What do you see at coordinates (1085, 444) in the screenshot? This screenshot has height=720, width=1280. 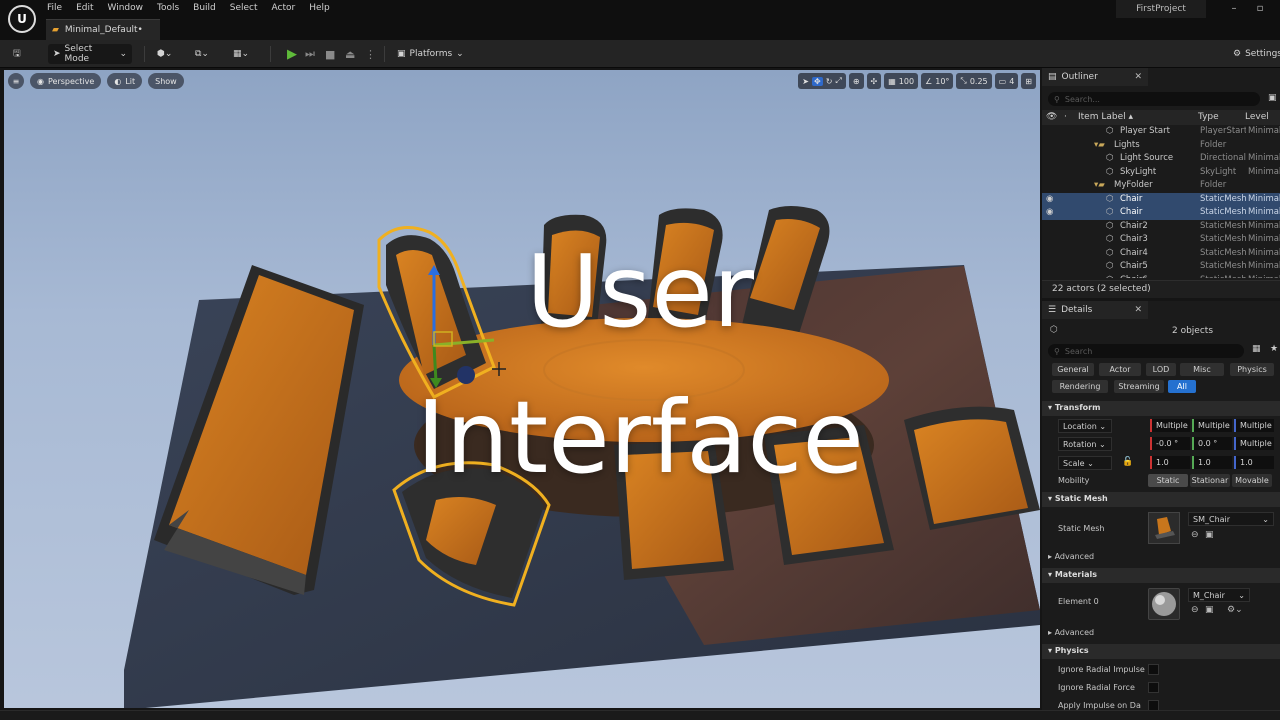 I see `rotation-dropdown: Rotation ⌄` at bounding box center [1085, 444].